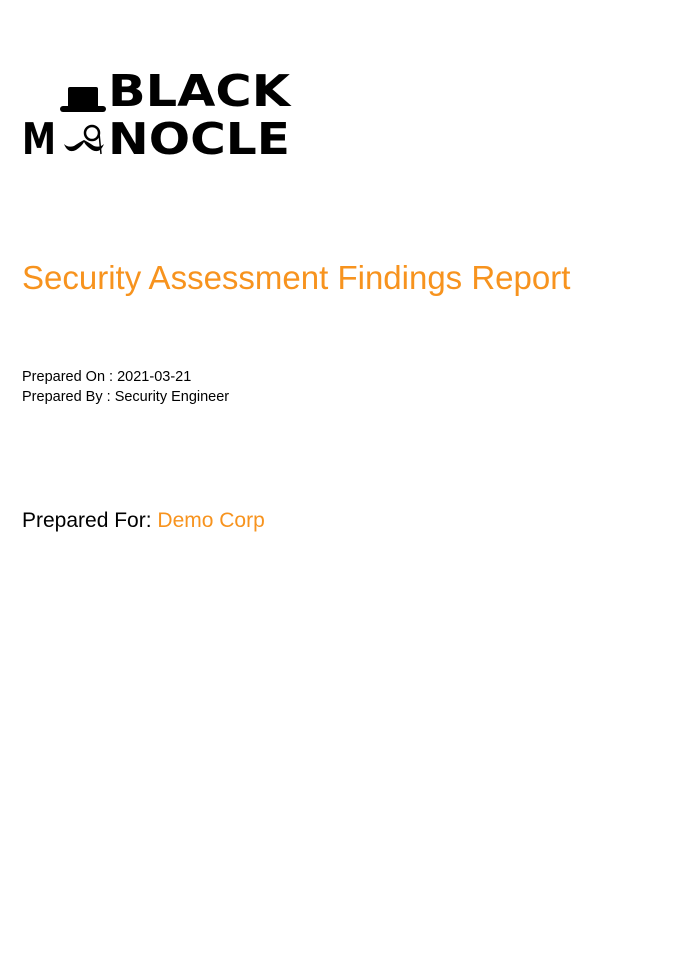 The image size is (699, 967). Describe the element at coordinates (70, 377) in the screenshot. I see `prepared-on-label: Prepared On :` at that location.